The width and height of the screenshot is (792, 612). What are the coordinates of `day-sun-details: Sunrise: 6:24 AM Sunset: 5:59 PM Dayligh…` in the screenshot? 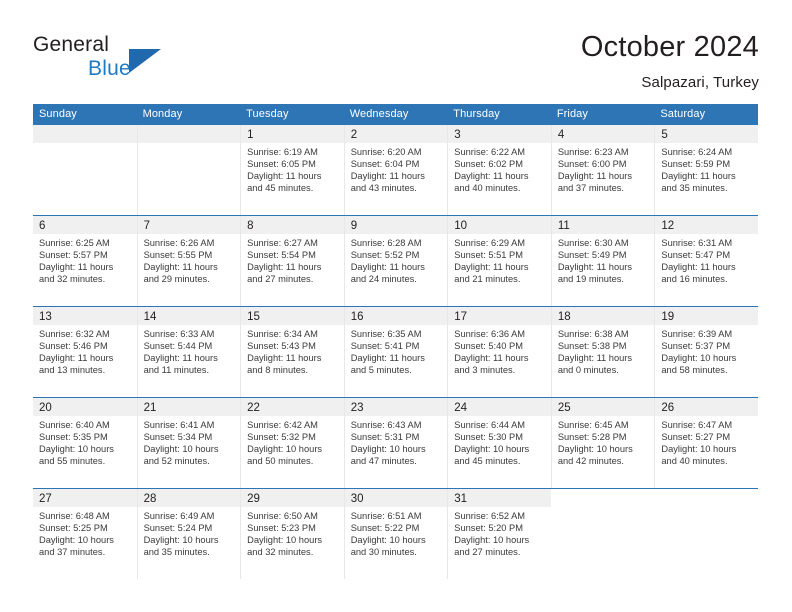 It's located at (698, 170).